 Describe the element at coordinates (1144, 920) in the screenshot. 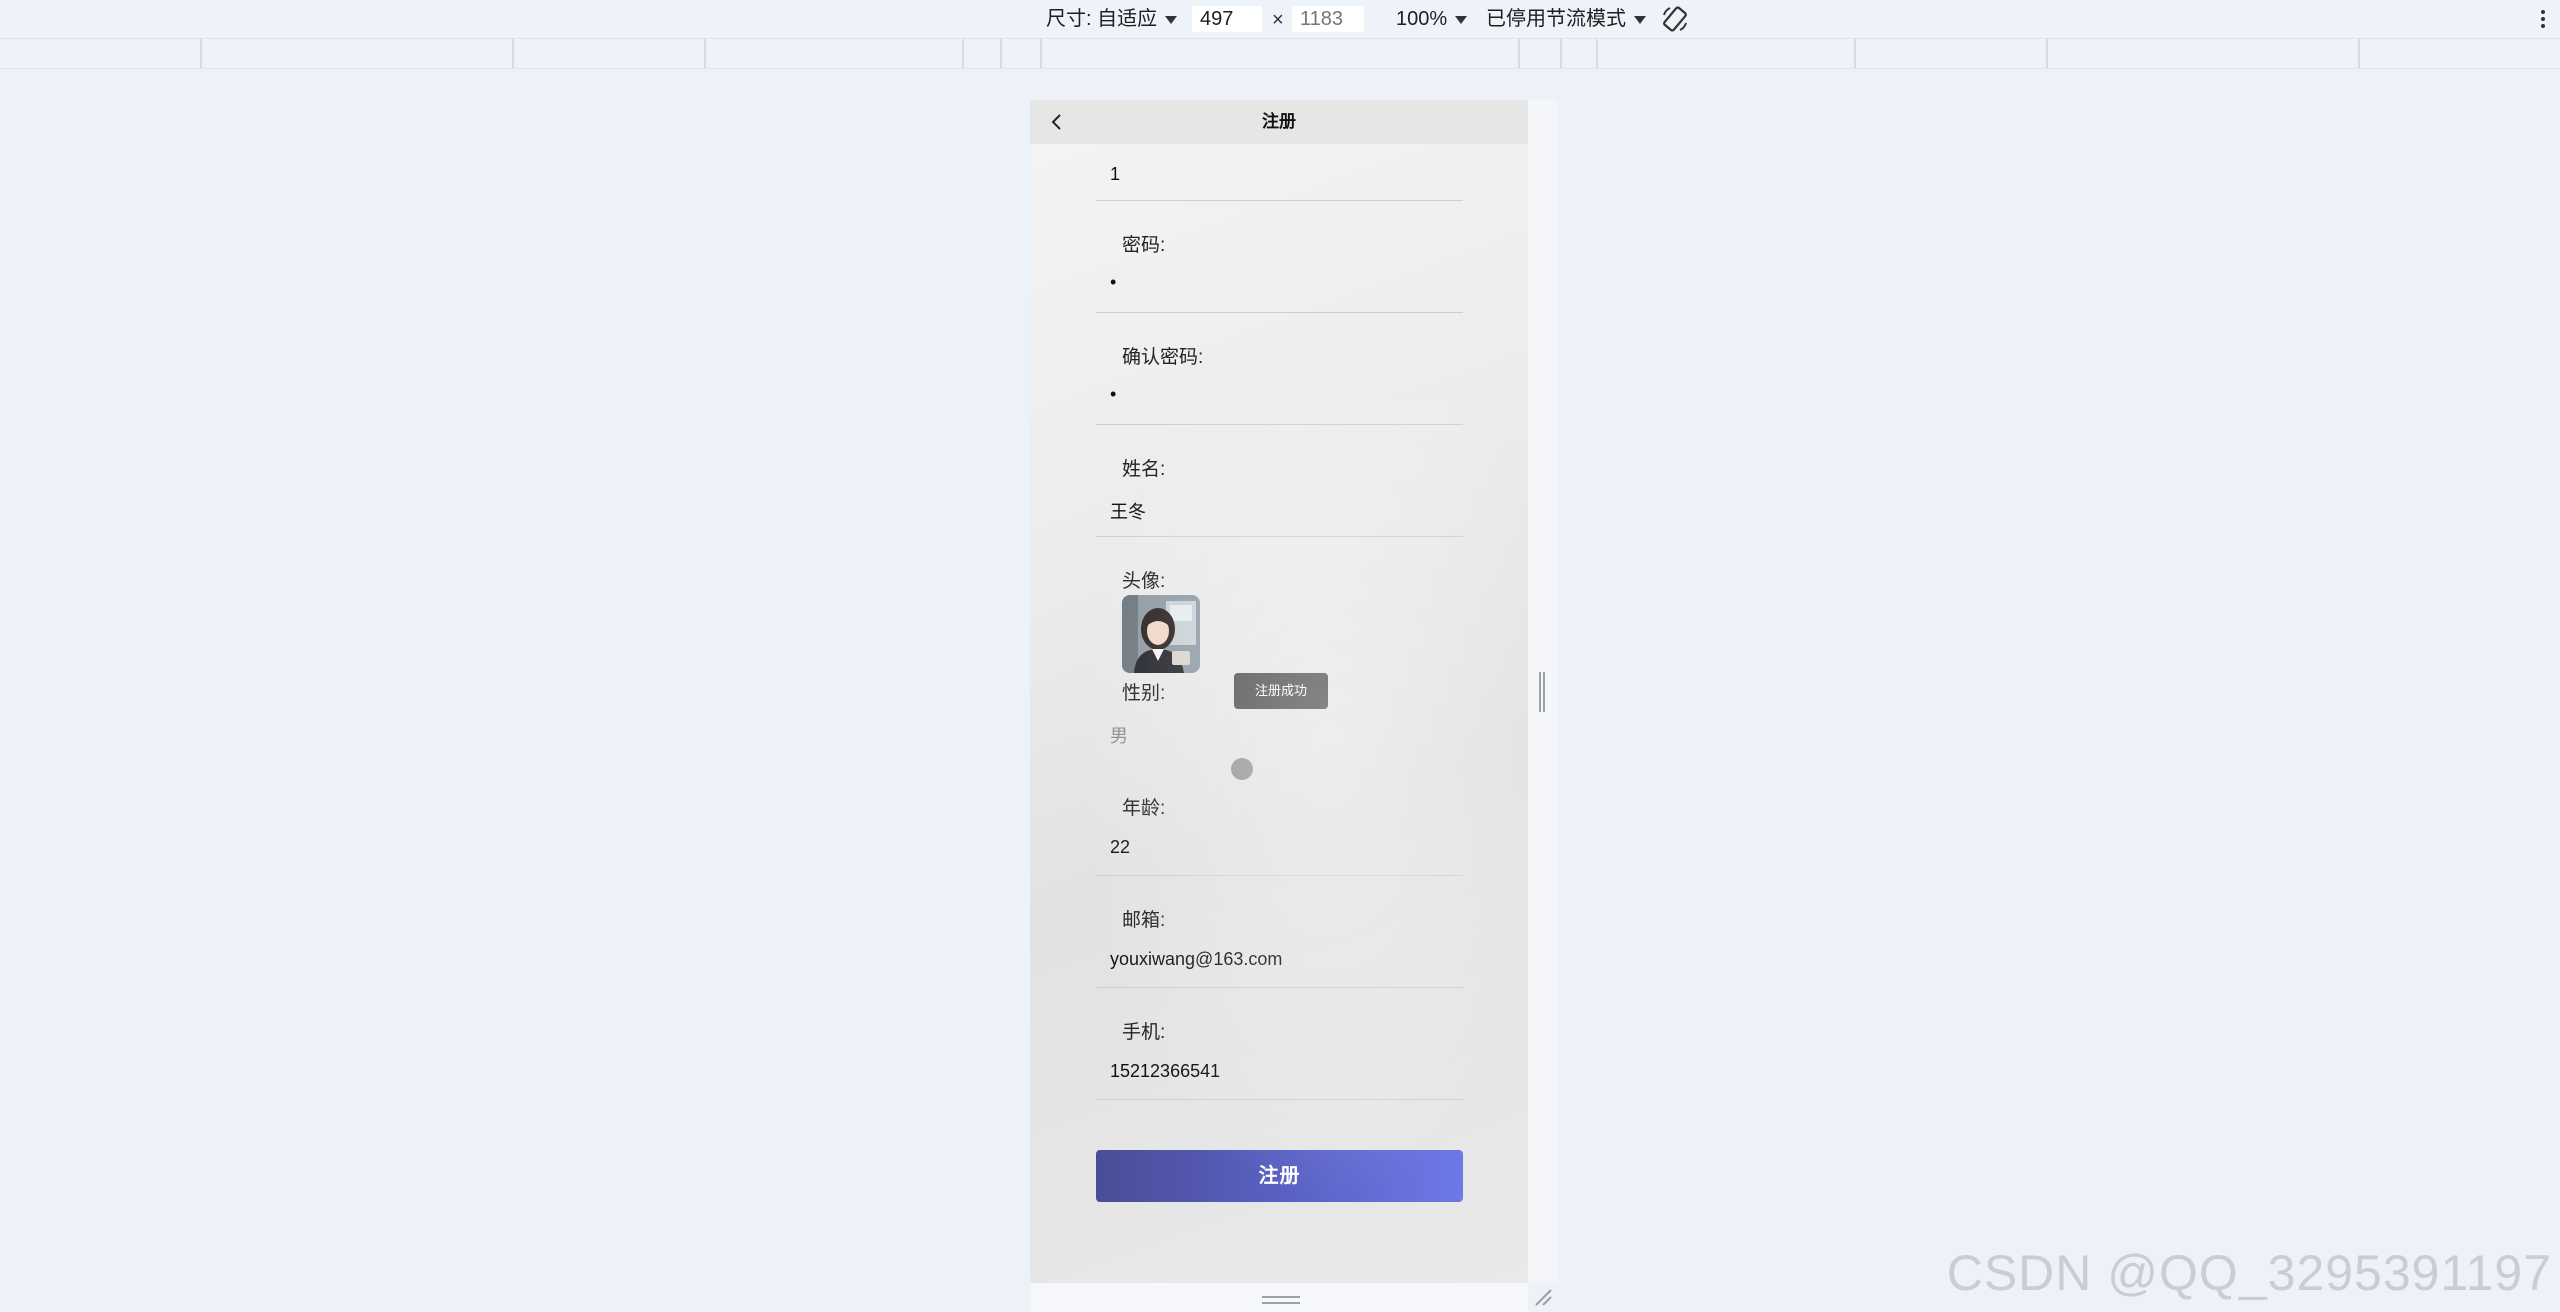

I see `email-label: 邮箱:` at that location.